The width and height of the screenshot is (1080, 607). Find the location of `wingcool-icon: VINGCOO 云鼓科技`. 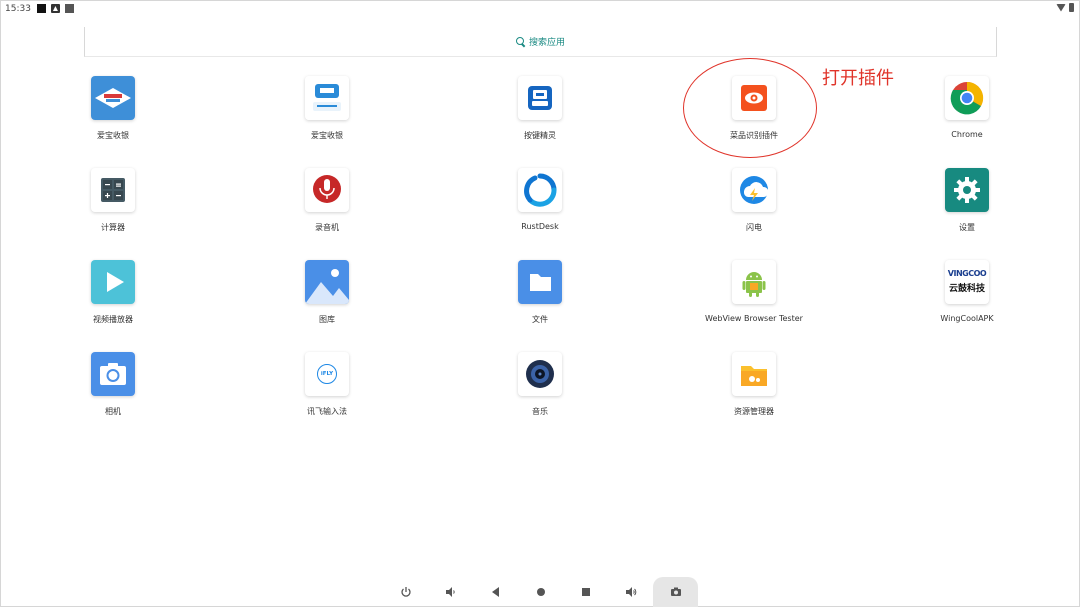

wingcool-icon: VINGCOO 云鼓科技 is located at coordinates (967, 282).